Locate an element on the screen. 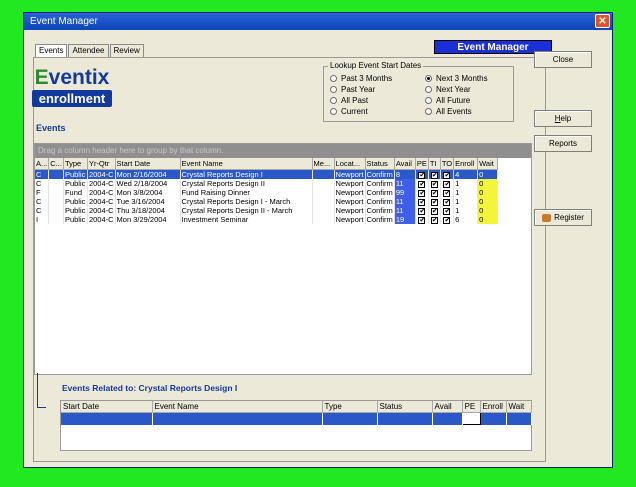 The image size is (636, 487). close-button: Close is located at coordinates (563, 59).